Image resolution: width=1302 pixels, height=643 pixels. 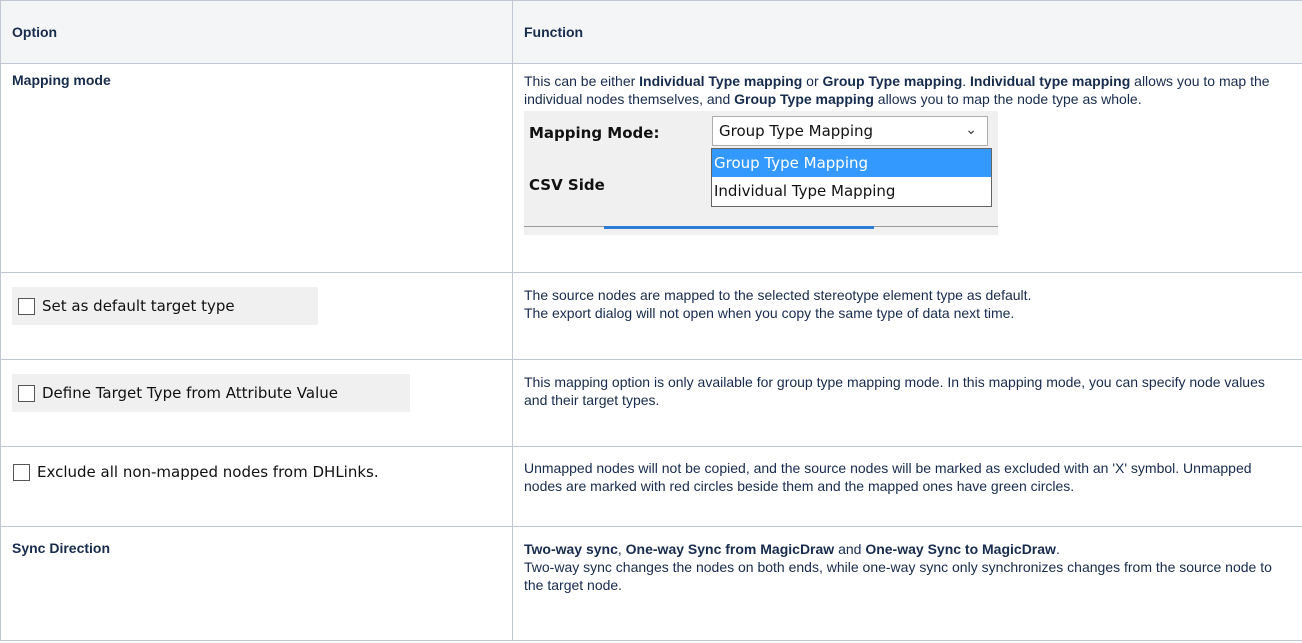 I want to click on text: One-way Sync from MagicDraw, so click(x=730, y=549).